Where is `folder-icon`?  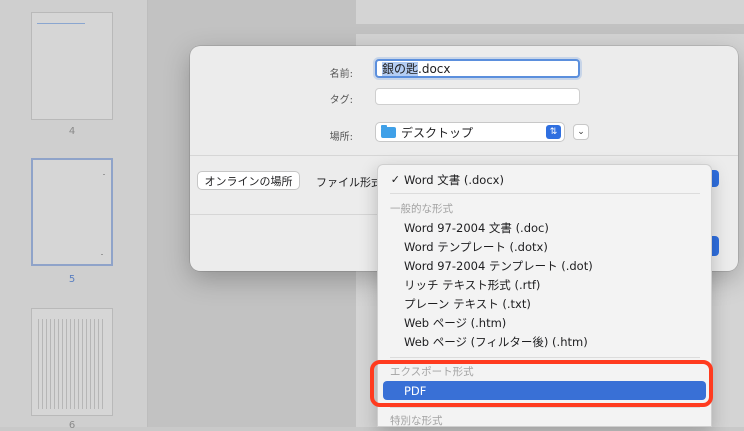
folder-icon is located at coordinates (388, 131).